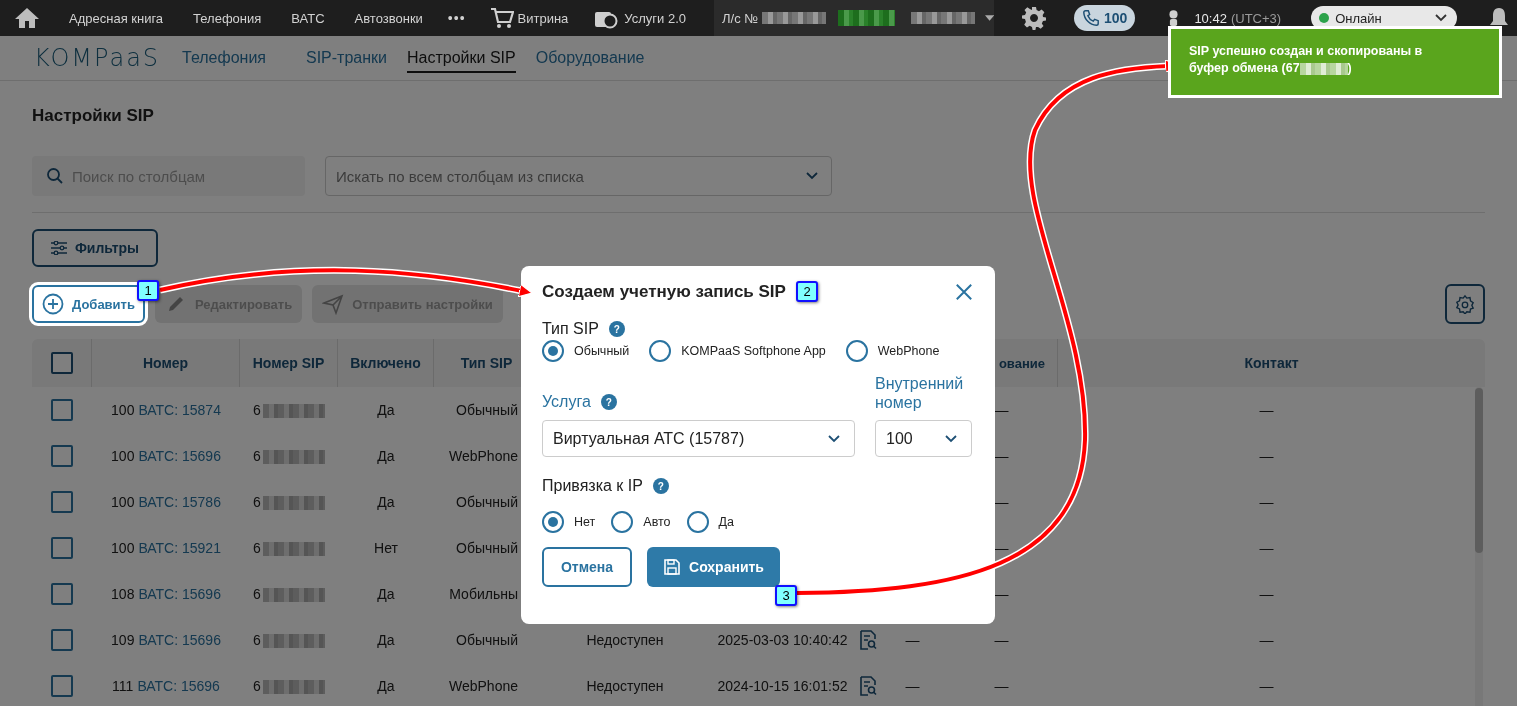  What do you see at coordinates (543, 18) in the screenshot?
I see `shop-link: Витрина` at bounding box center [543, 18].